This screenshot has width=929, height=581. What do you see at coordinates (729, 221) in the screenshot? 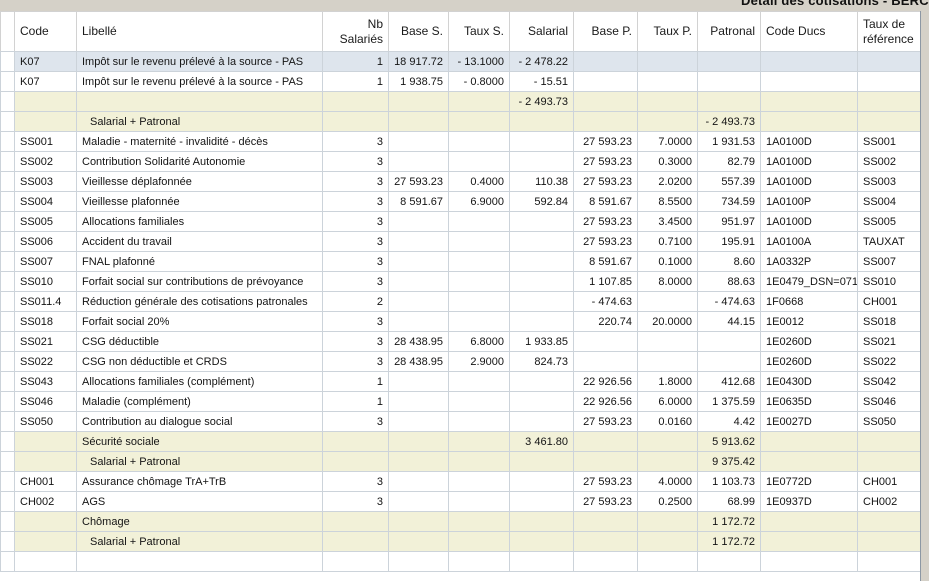
I see `cell-patronal: 951.97` at bounding box center [729, 221].